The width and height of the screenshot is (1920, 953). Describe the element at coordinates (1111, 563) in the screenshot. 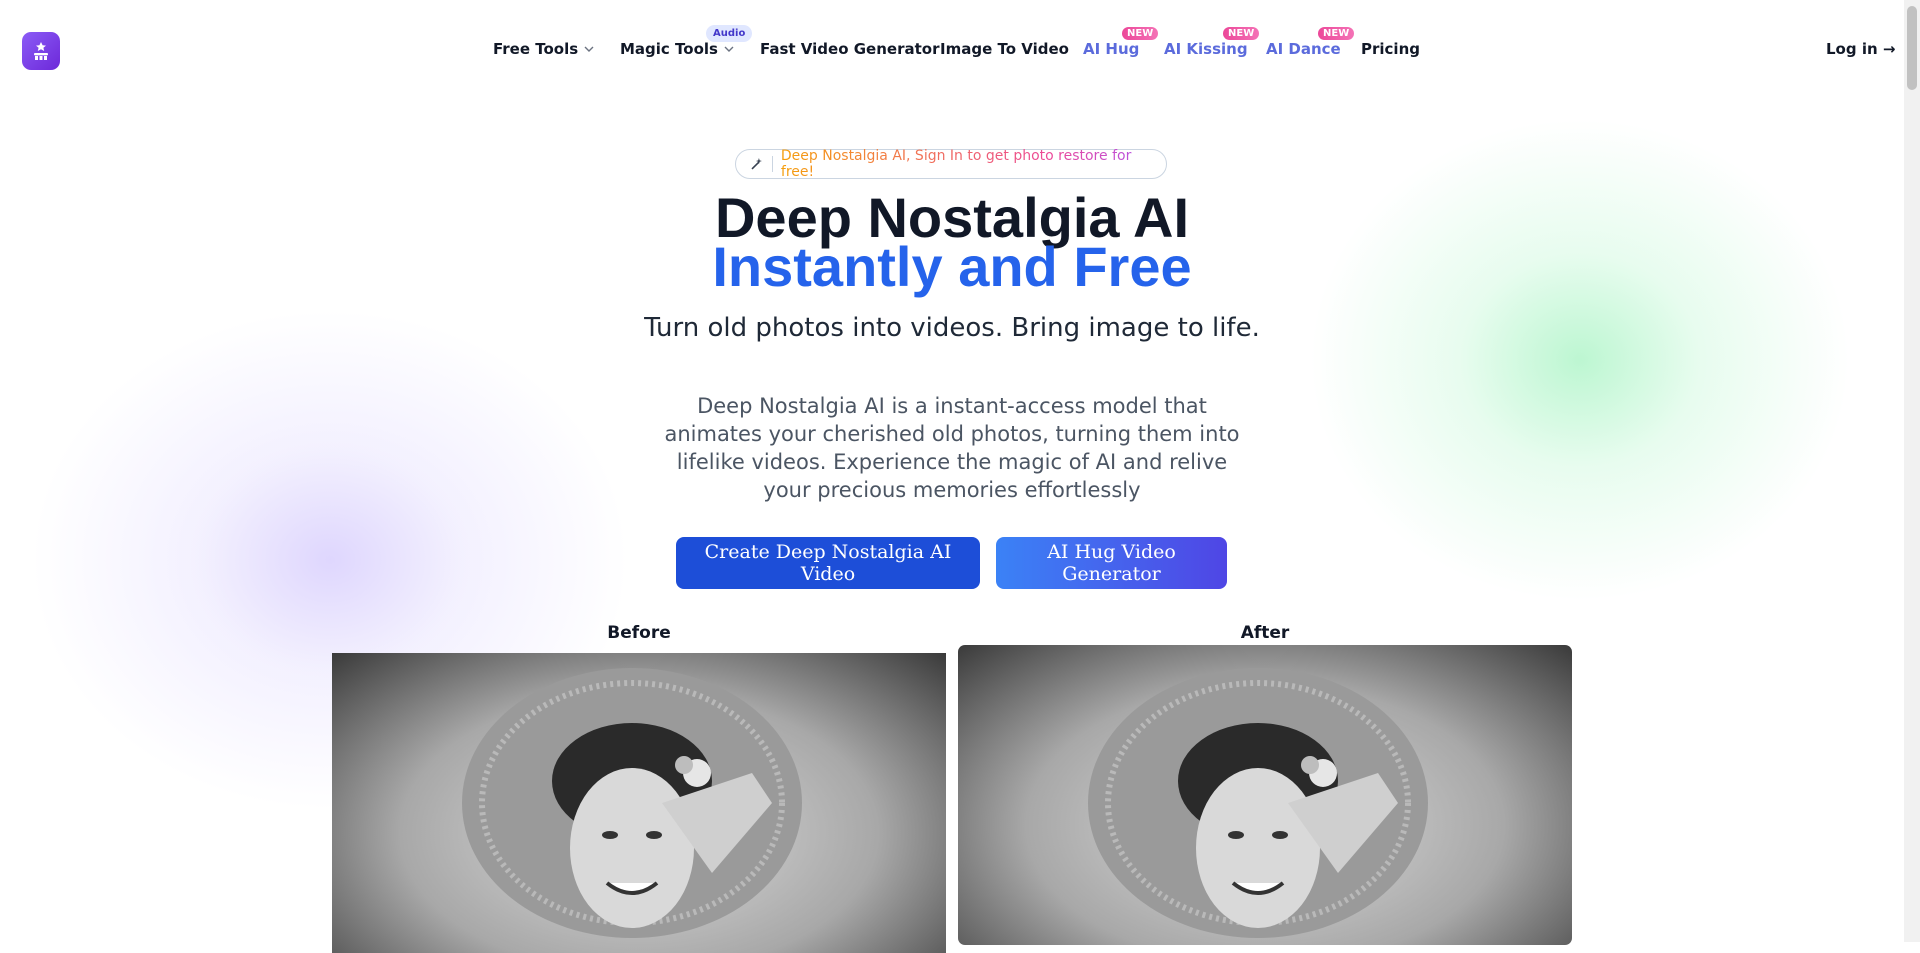

I see `ai-hug-generator-button: AI Hug Video Generator` at that location.